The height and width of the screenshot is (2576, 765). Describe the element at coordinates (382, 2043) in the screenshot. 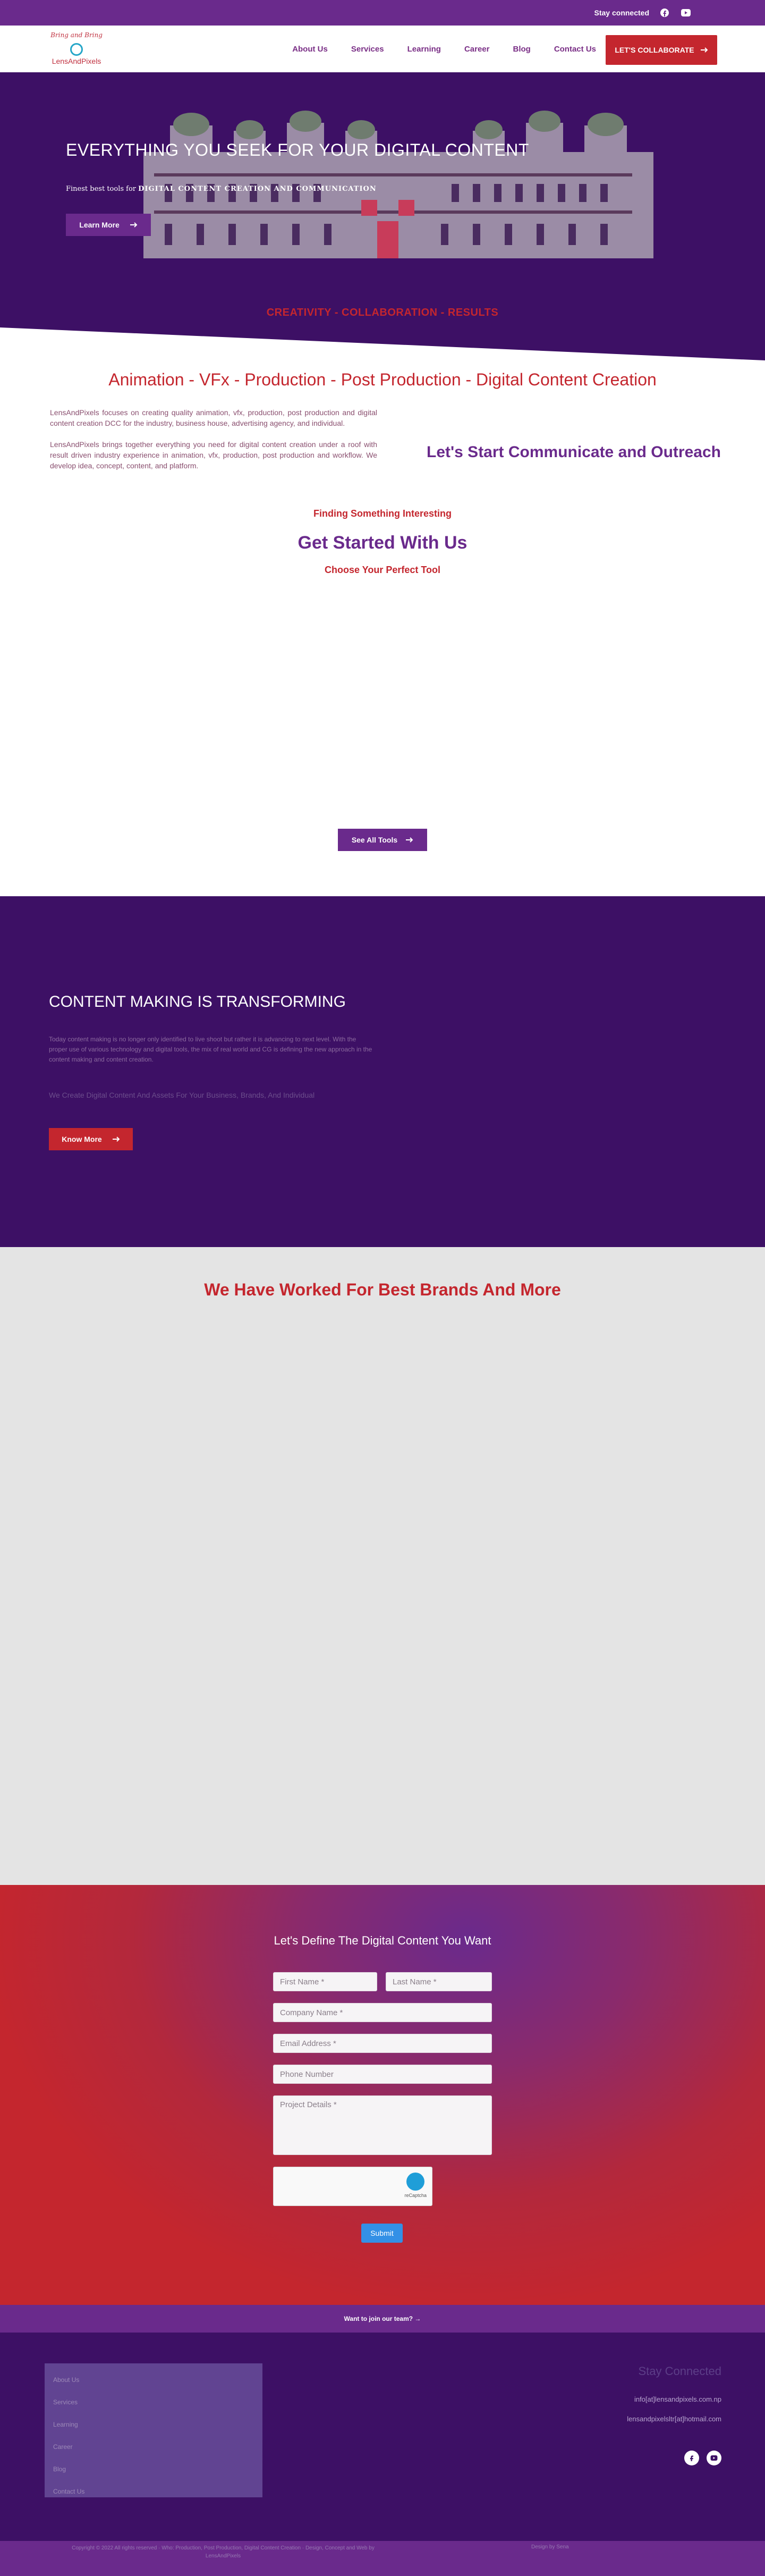

I see `email-field: Email Address *` at that location.